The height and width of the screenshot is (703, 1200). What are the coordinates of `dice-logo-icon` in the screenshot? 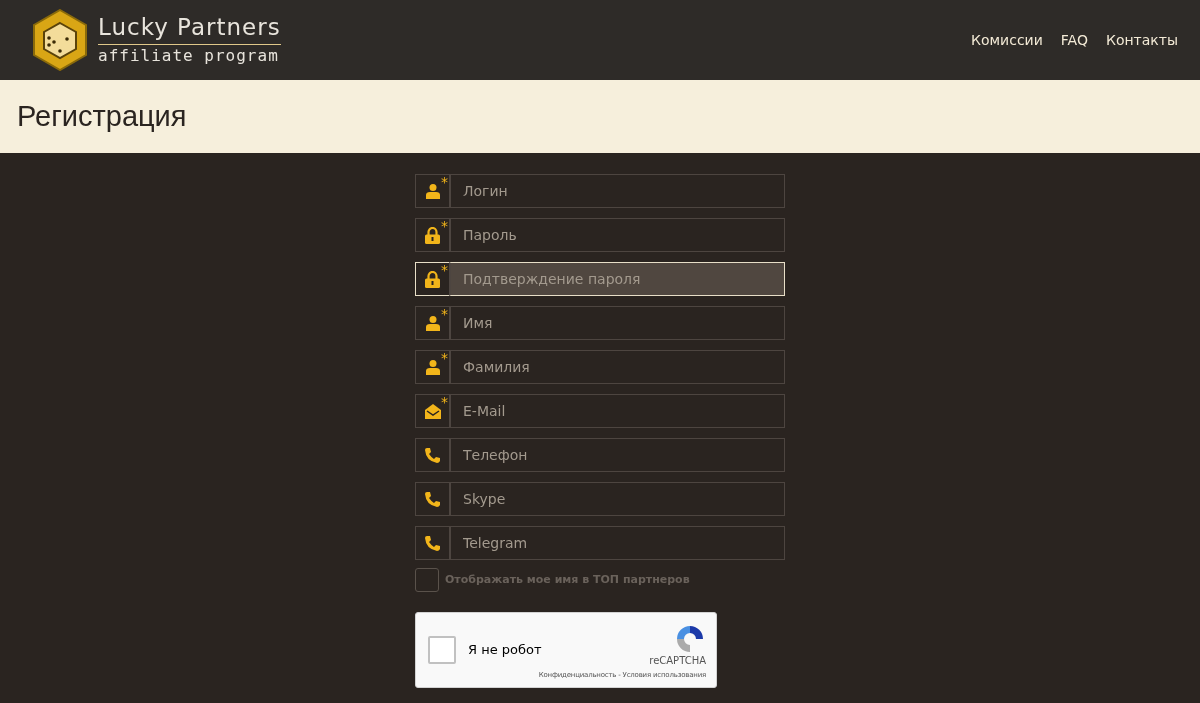 It's located at (60, 40).